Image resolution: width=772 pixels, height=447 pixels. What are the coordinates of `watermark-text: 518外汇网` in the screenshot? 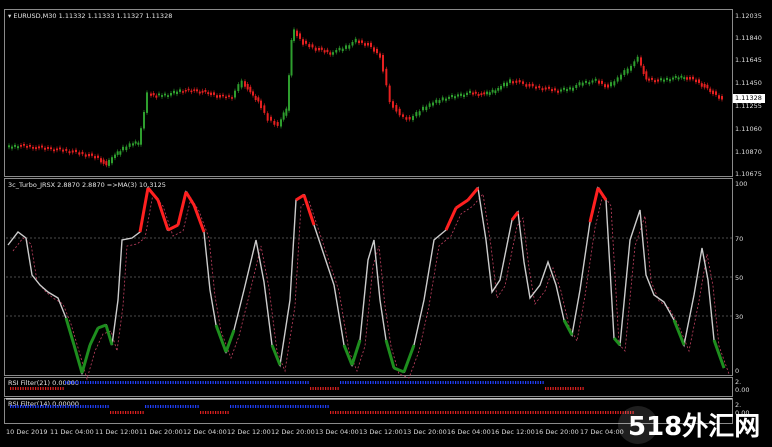 It's located at (694, 427).